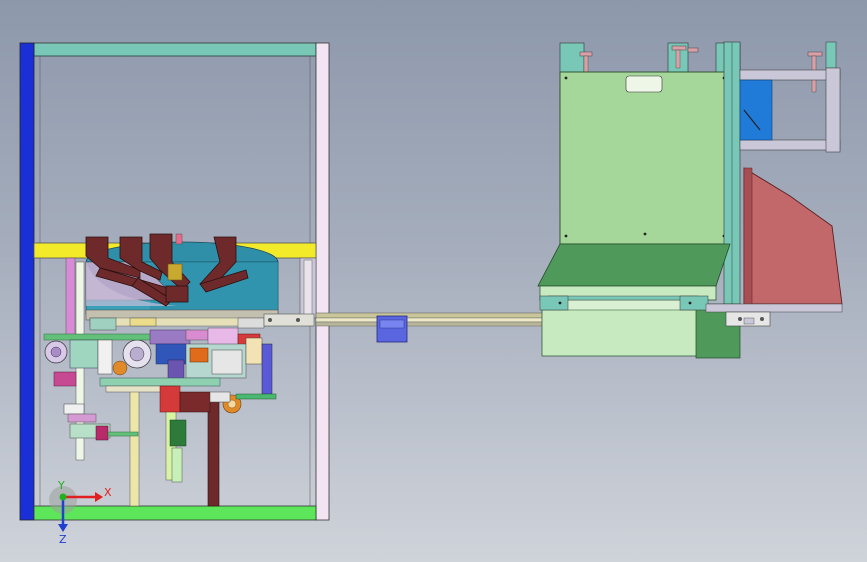 The height and width of the screenshot is (562, 867). I want to click on z-axis-label: Z, so click(63, 539).